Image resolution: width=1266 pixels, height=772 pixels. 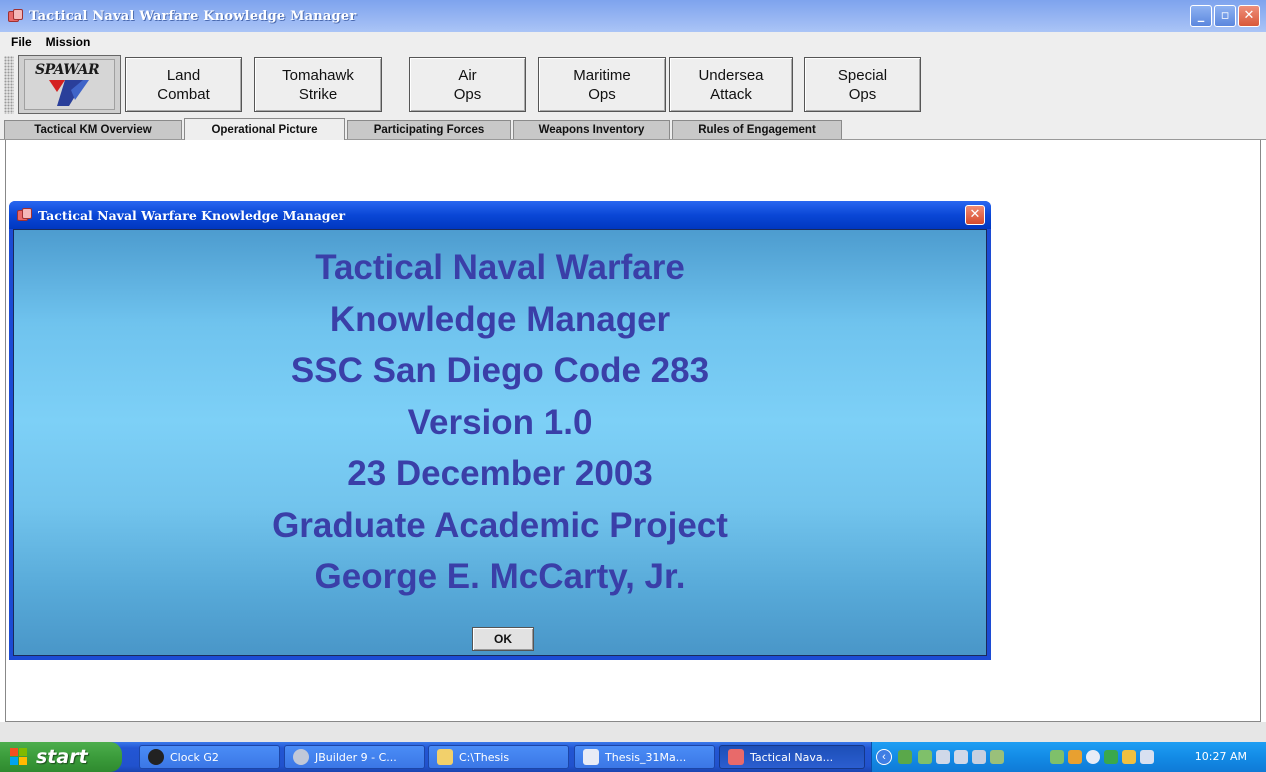 I want to click on dialog-title: Tactical Naval Warfare Knowledge Manager, so click(x=192, y=215).